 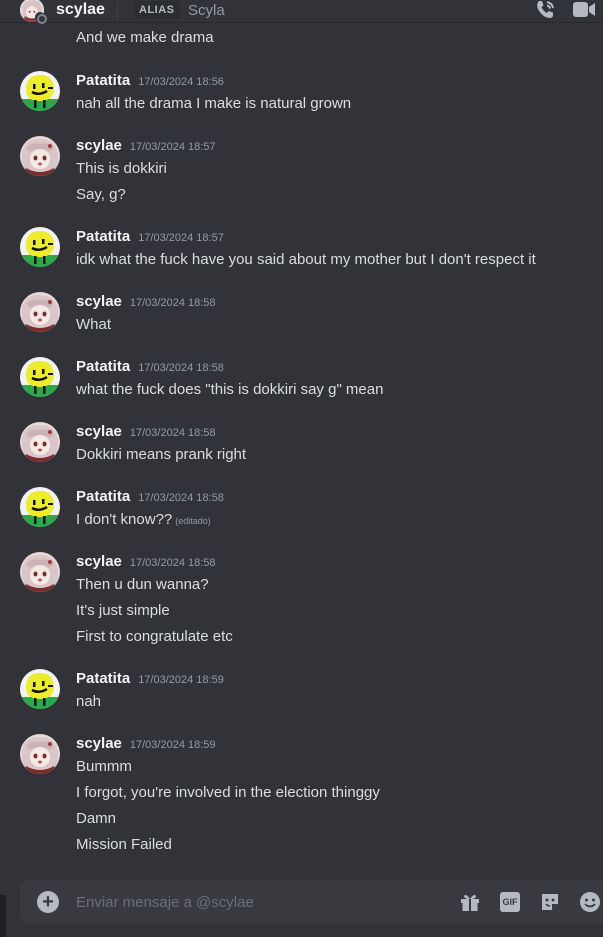 I want to click on message-text: I don't know?? (editado), so click(x=143, y=520).